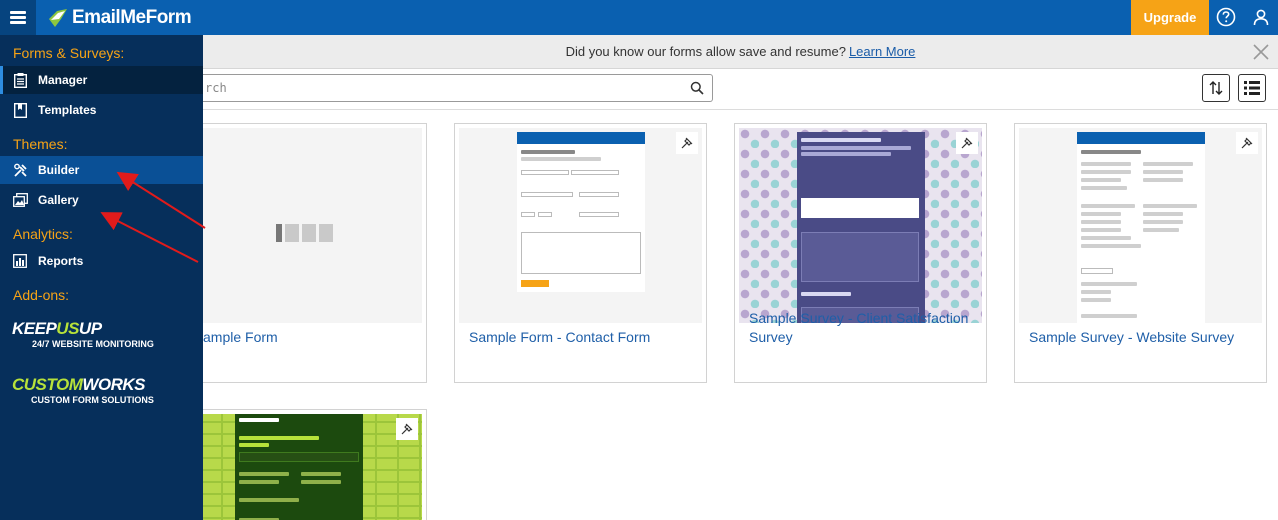 Image resolution: width=1278 pixels, height=520 pixels. I want to click on menu-button, so click(18, 17).